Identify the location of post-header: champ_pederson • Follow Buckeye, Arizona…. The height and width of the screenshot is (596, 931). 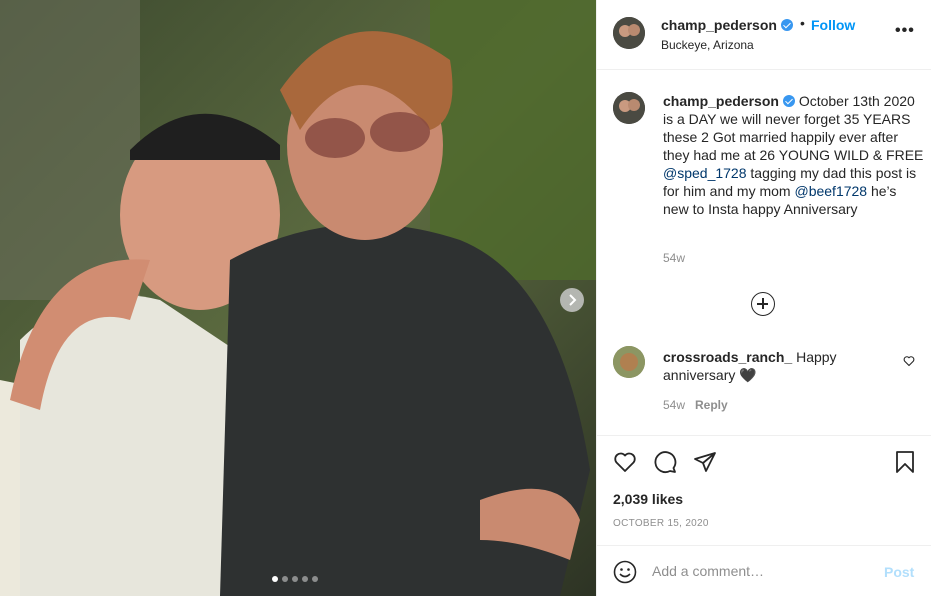
(764, 35).